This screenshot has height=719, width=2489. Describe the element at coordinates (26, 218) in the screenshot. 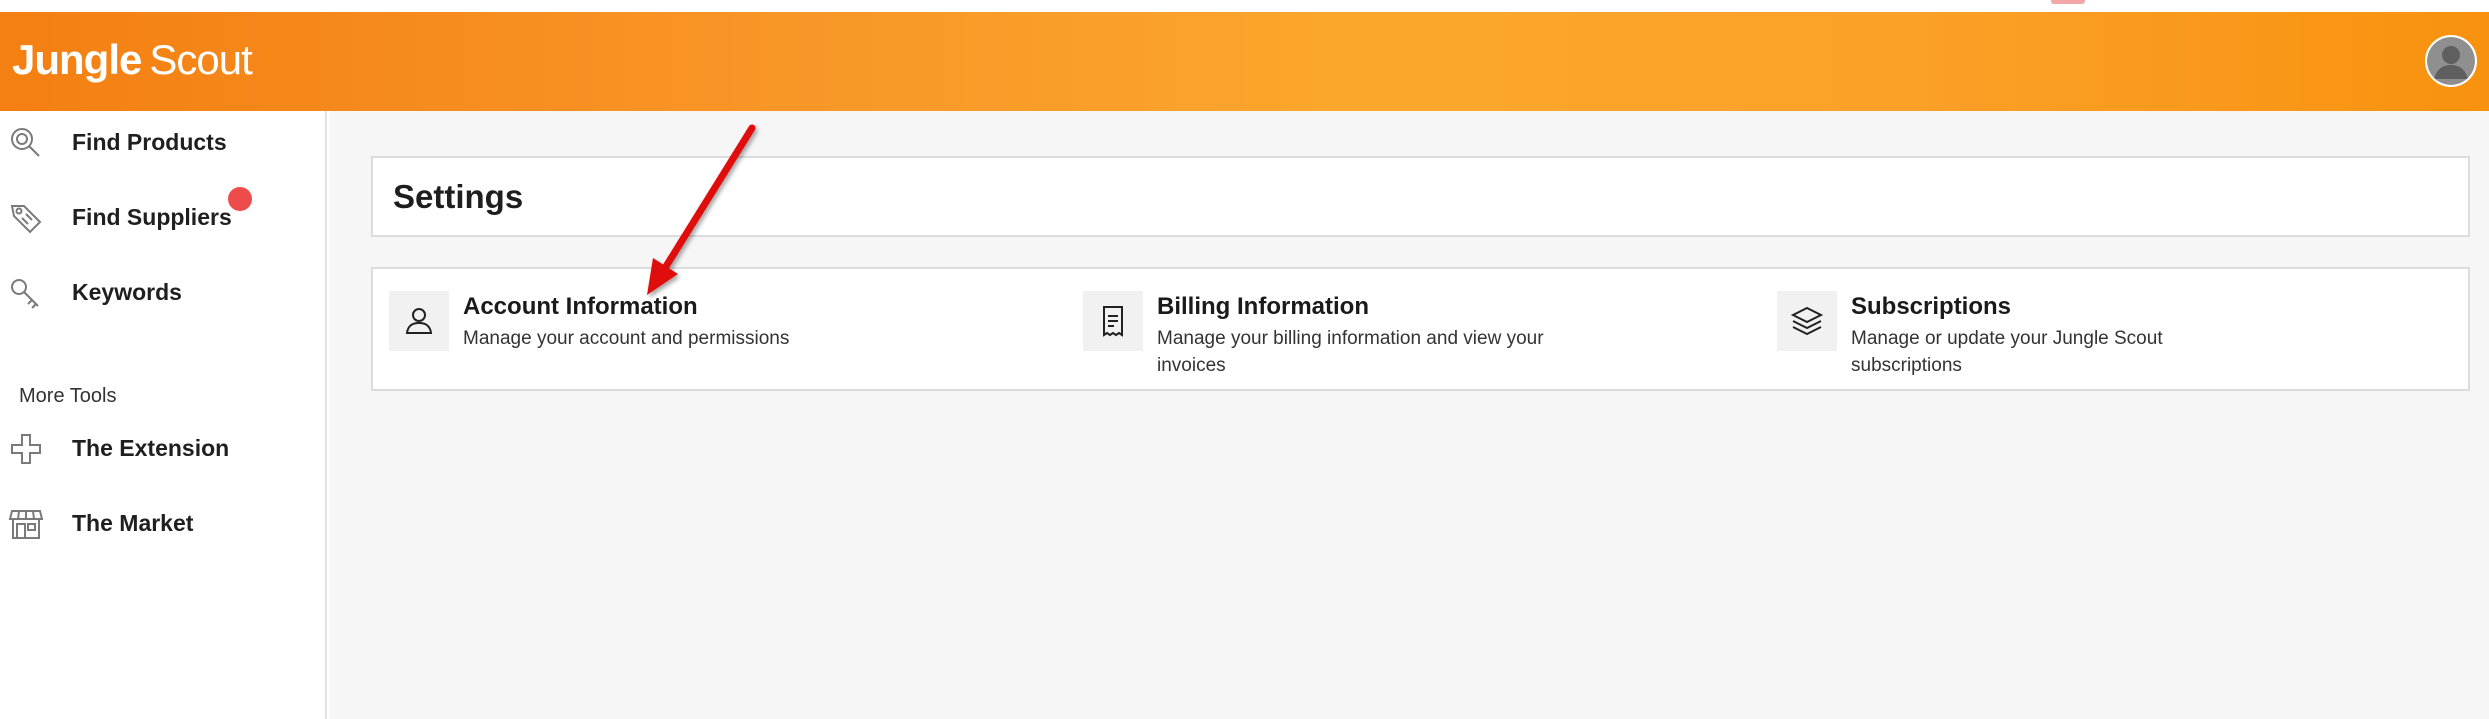

I see `tag-icon` at that location.